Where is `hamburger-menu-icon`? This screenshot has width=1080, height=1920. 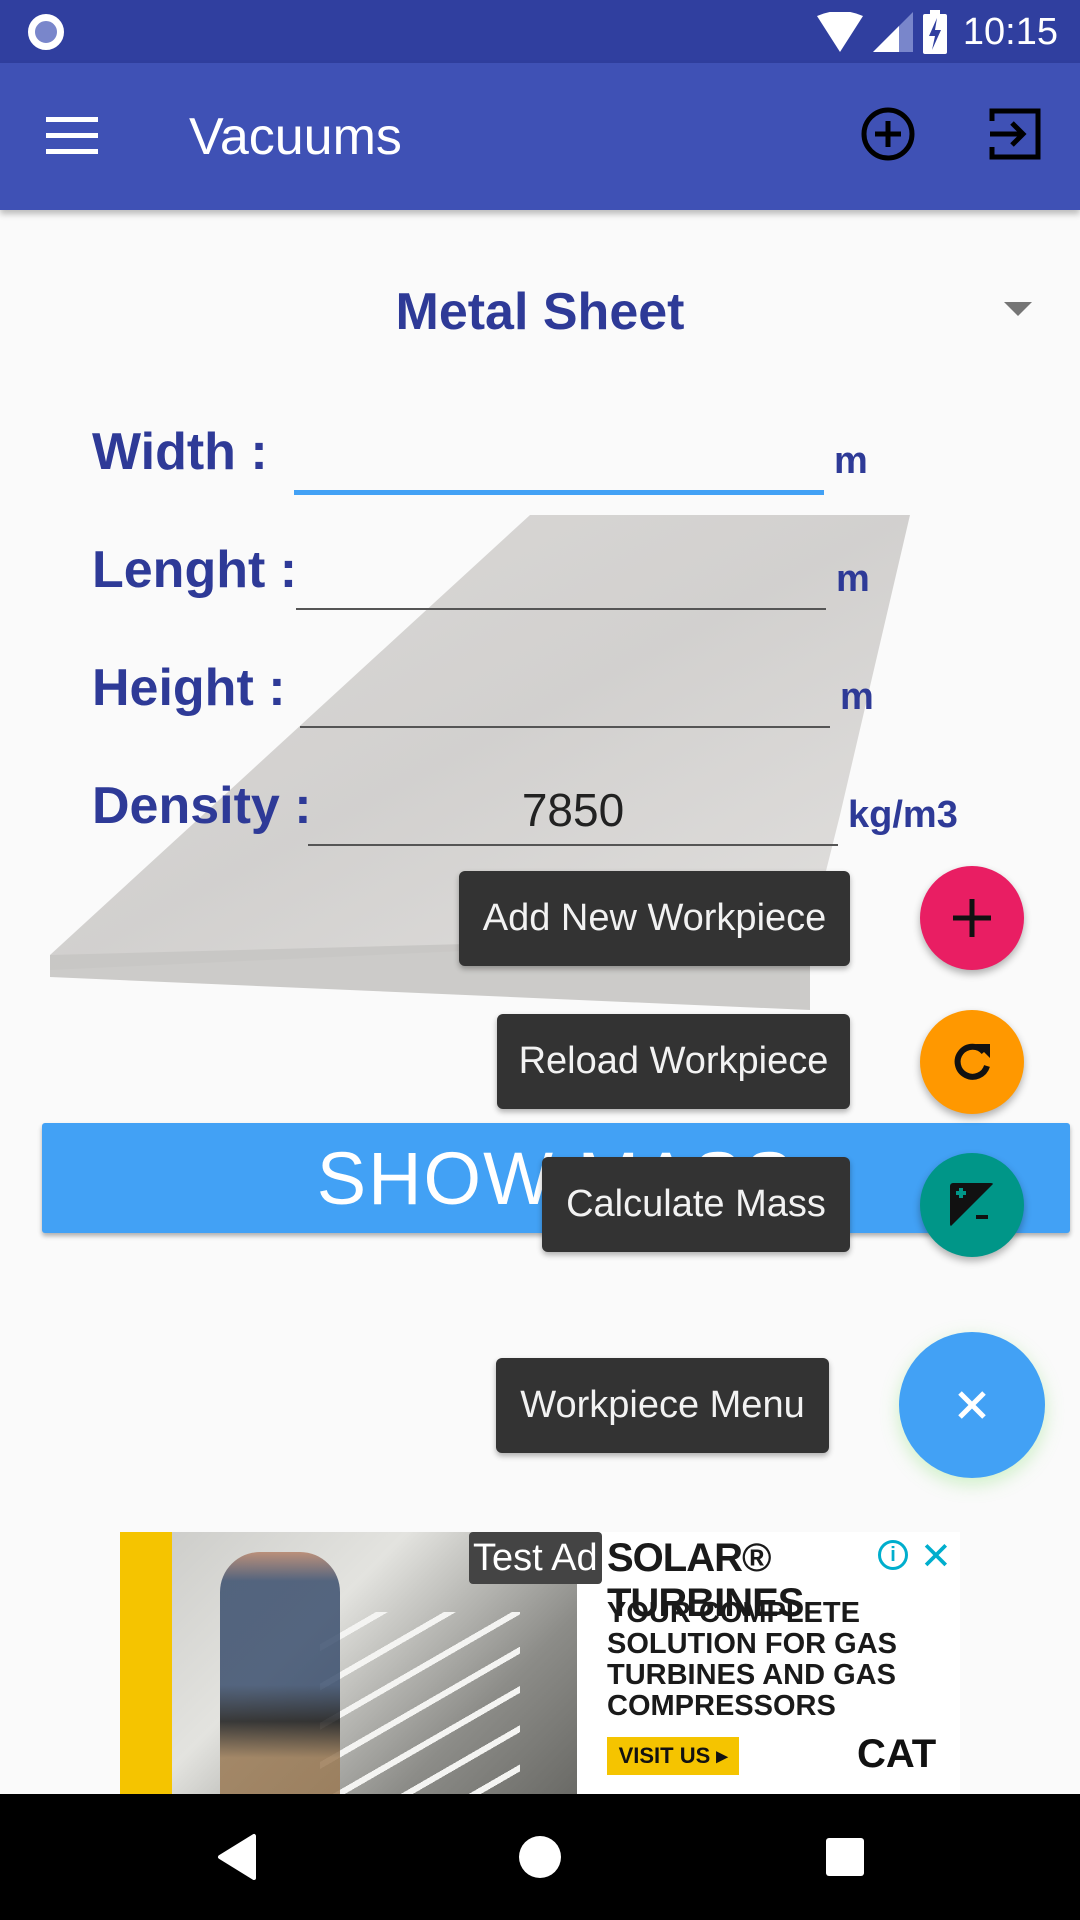
hamburger-menu-icon is located at coordinates (72, 137).